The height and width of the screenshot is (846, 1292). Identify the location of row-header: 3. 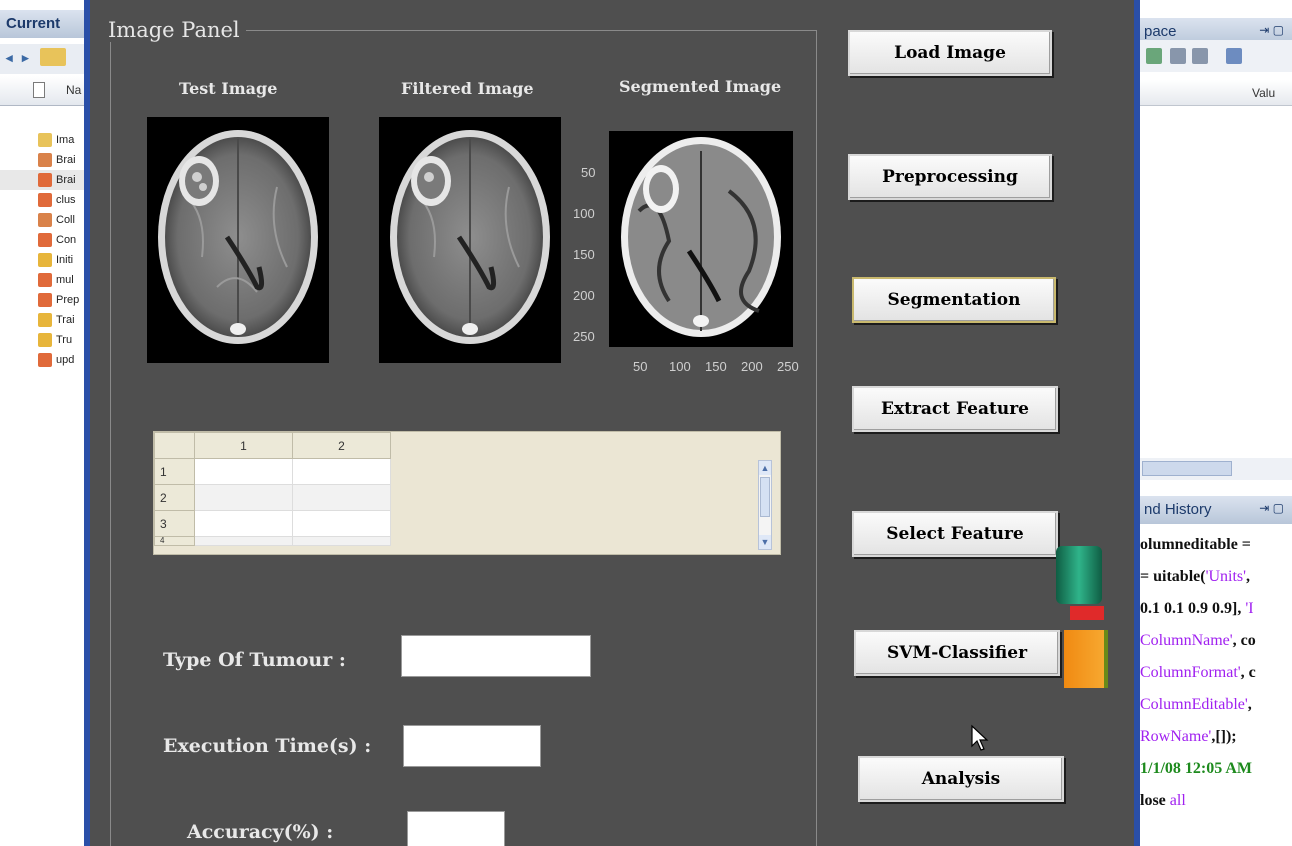
(174, 523).